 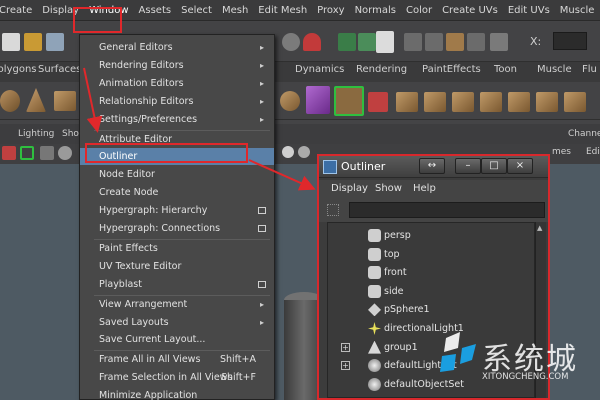 I want to click on annotation-arrow-down, so click(x=93, y=100).